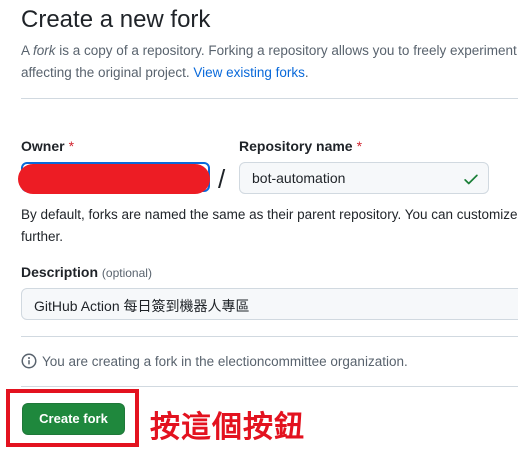  Describe the element at coordinates (42, 236) in the screenshot. I see `help-line-2: further.` at that location.